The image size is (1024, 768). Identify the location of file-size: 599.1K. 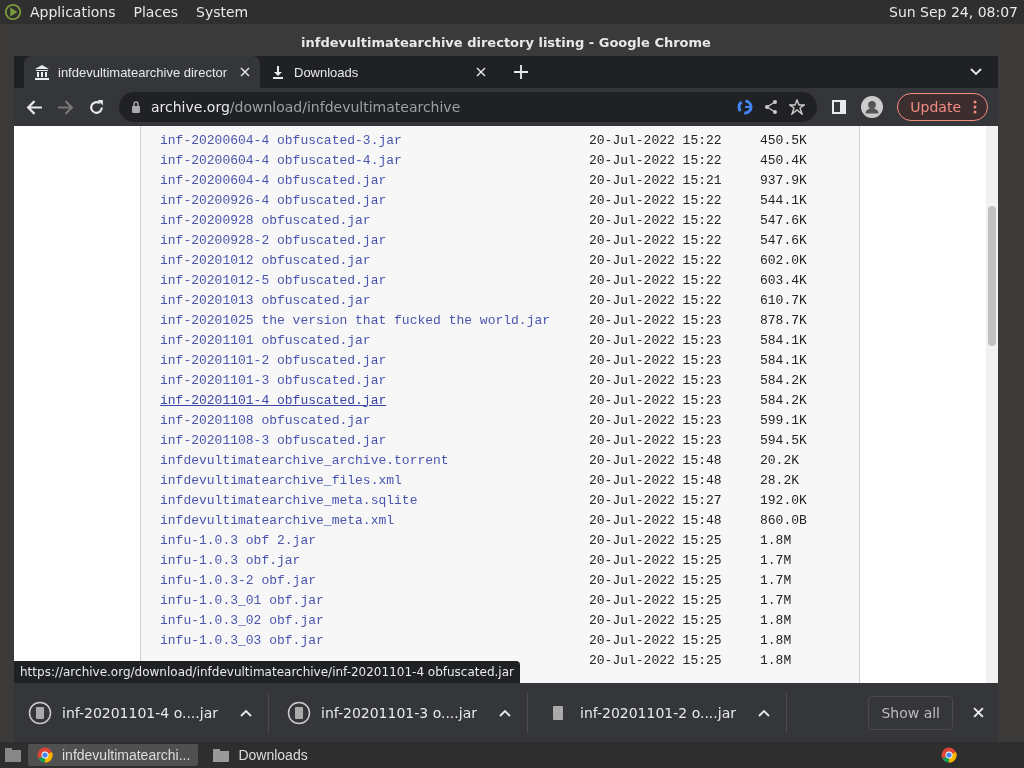
(783, 420).